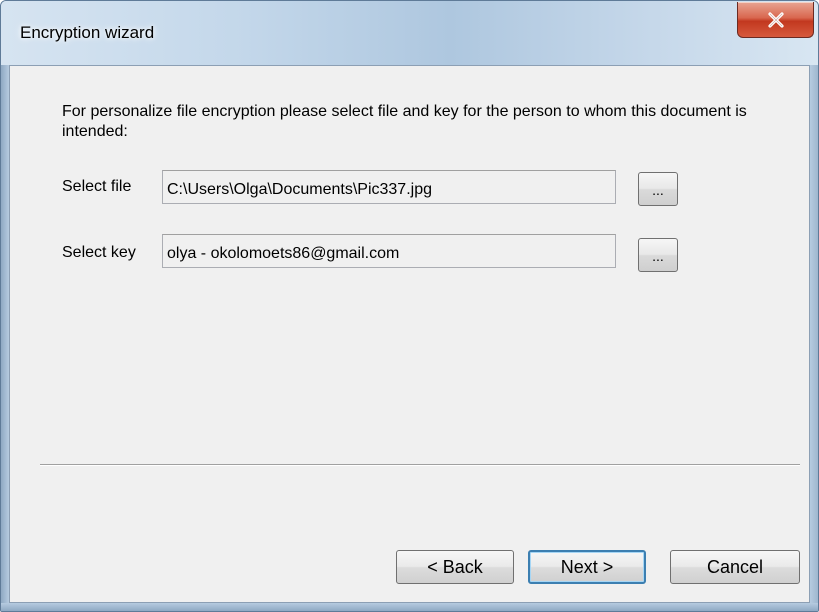  What do you see at coordinates (5, 338) in the screenshot?
I see `window-frame-left` at bounding box center [5, 338].